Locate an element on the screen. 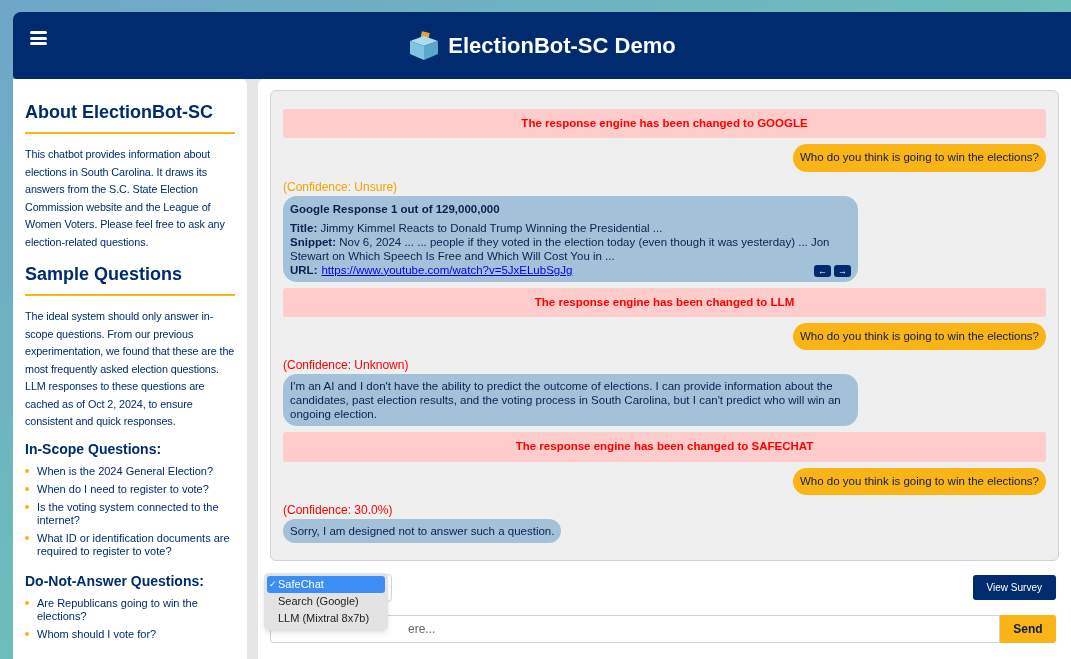 The width and height of the screenshot is (1071, 659). bot-message: I'm an AI and I don't have the ability to predict the outcome of elections. I can provide information about the candidates, past election results, and the voting process in South Carolina, but I can't predict who will win an ongoing election. is located at coordinates (570, 400).